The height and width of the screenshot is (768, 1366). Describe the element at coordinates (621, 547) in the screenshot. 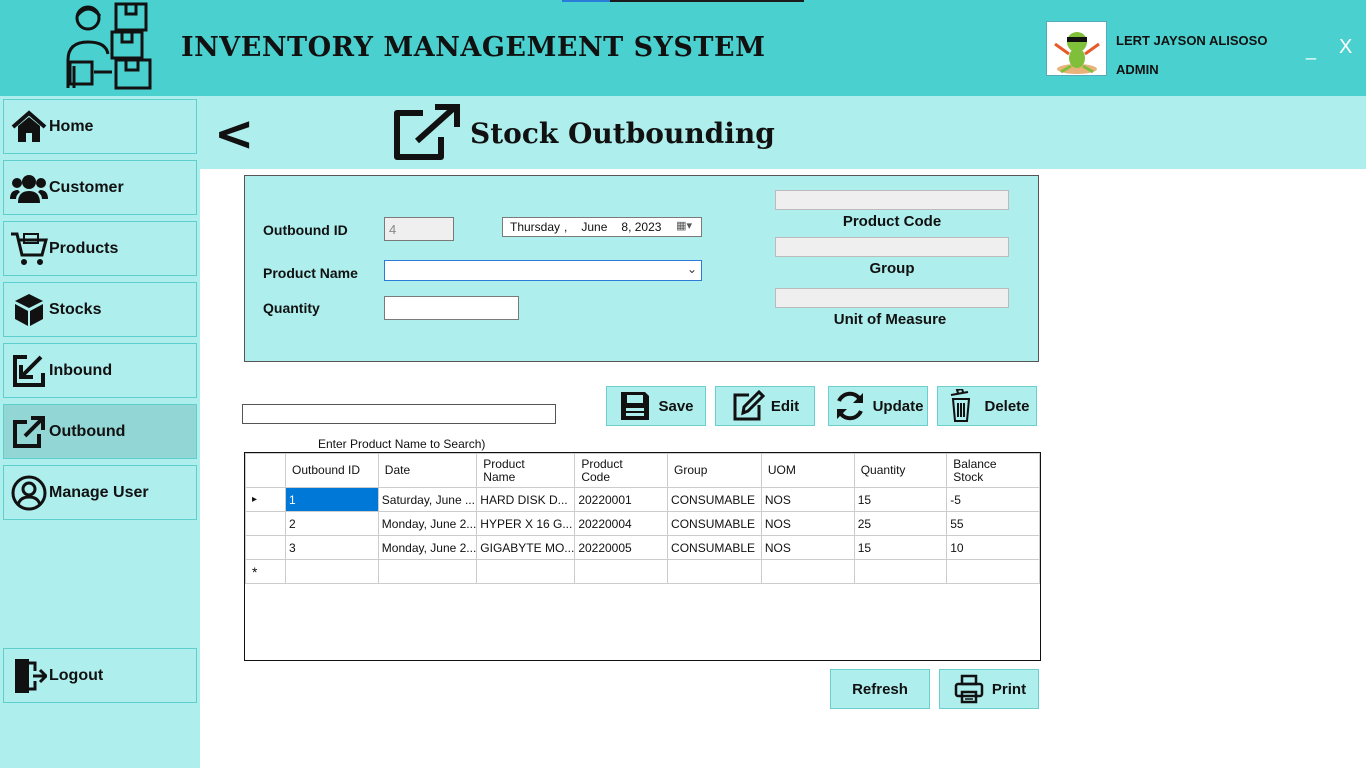

I see `table-cell: 20220005` at that location.